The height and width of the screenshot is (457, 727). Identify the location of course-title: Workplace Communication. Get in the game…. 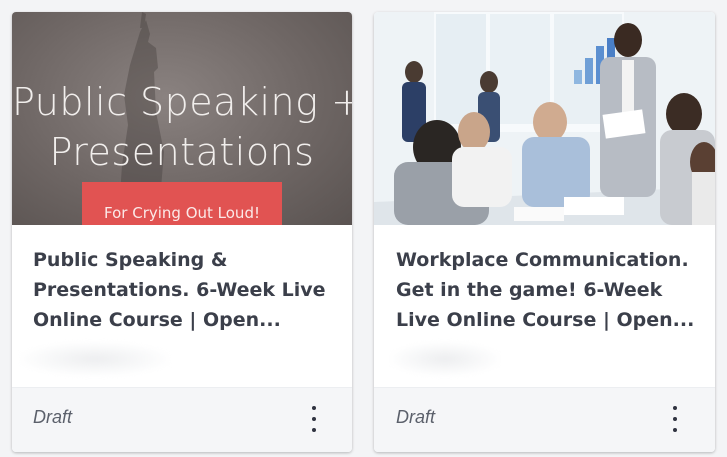
(546, 290).